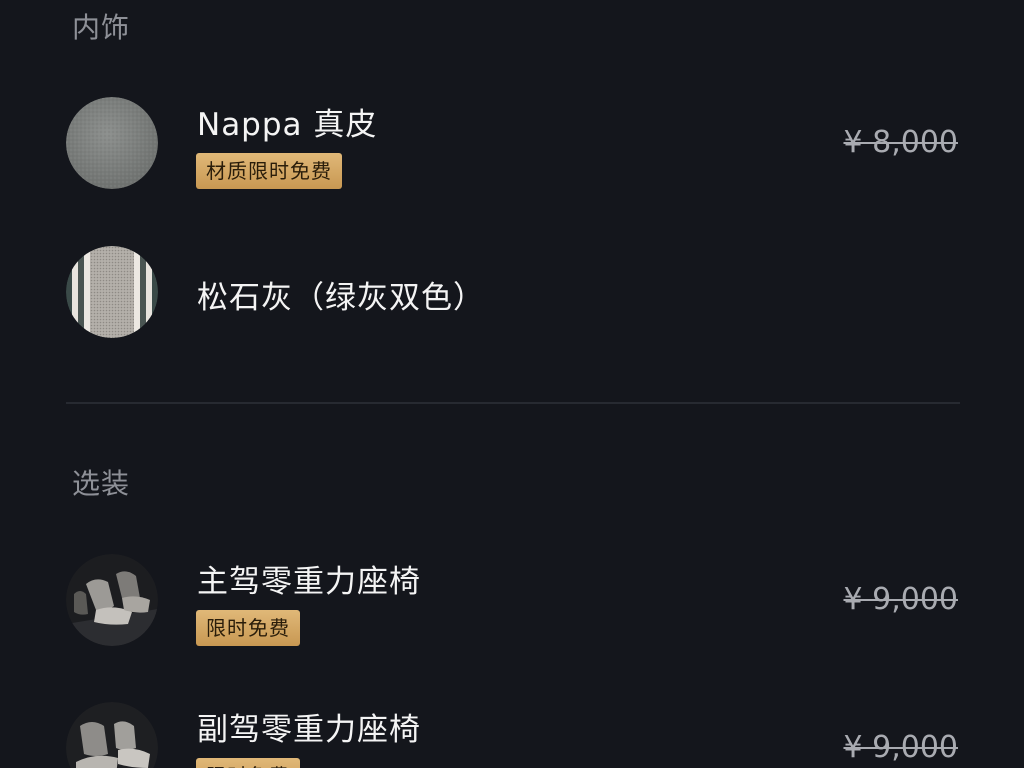 Image resolution: width=1024 pixels, height=768 pixels. I want to click on leather-swatch-icon, so click(112, 143).